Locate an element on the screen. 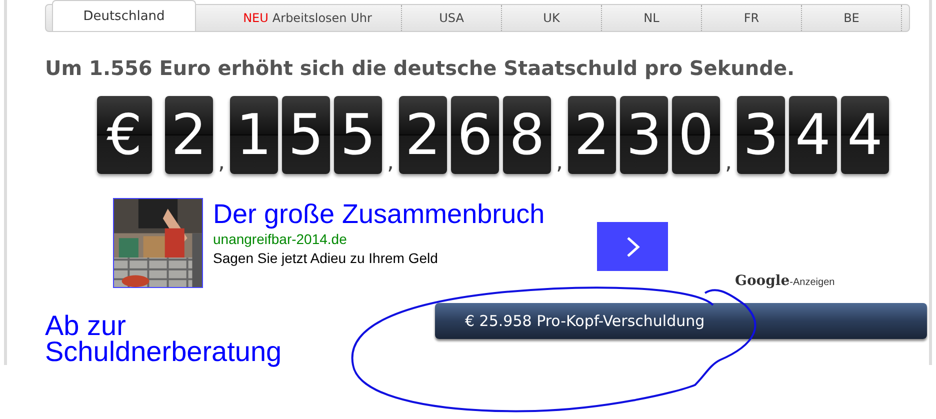 This screenshot has height=419, width=936. google-logo: Google is located at coordinates (762, 281).